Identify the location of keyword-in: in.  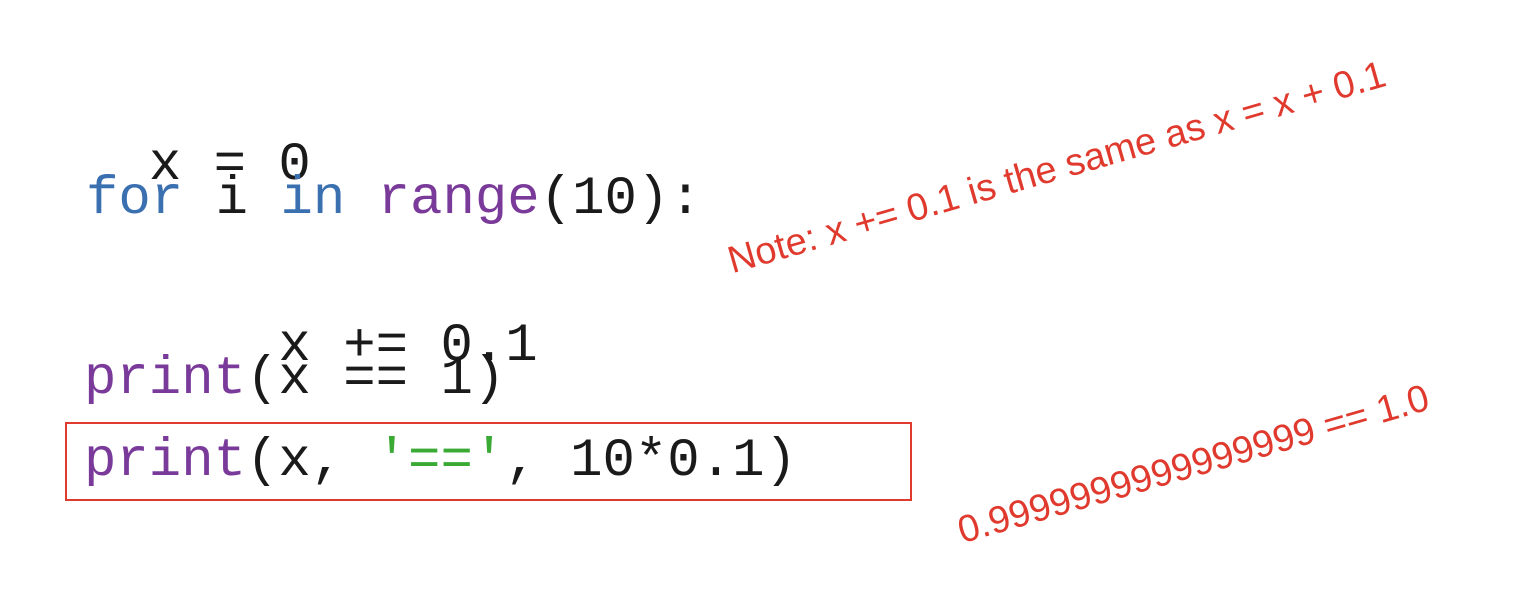
(313, 199).